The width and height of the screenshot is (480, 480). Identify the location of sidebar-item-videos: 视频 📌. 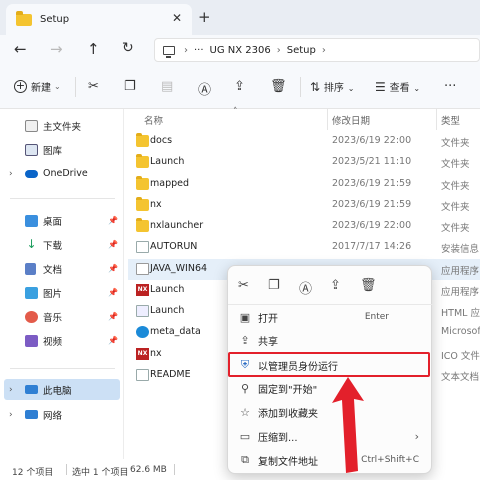
(62, 340).